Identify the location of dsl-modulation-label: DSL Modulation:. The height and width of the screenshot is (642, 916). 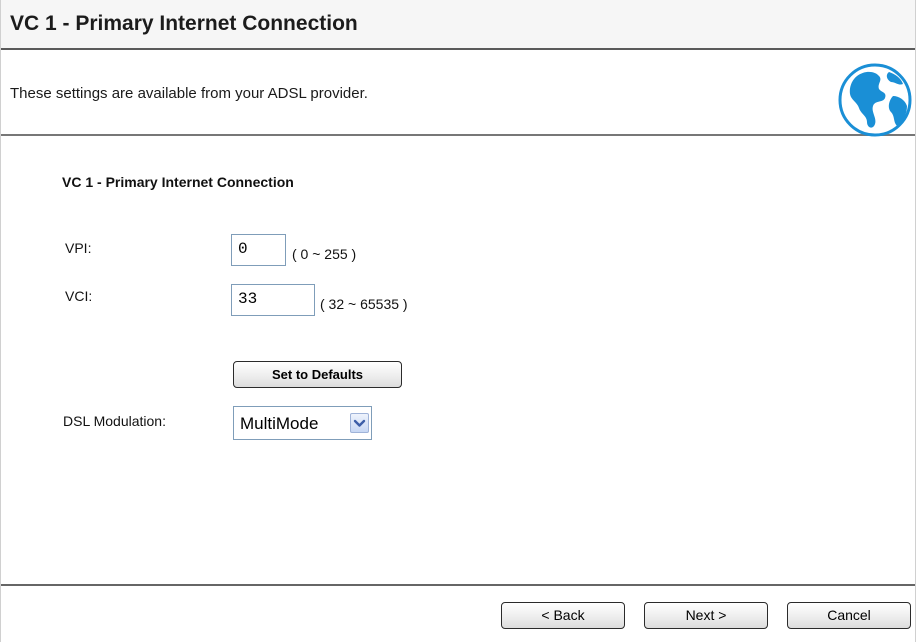
(114, 421).